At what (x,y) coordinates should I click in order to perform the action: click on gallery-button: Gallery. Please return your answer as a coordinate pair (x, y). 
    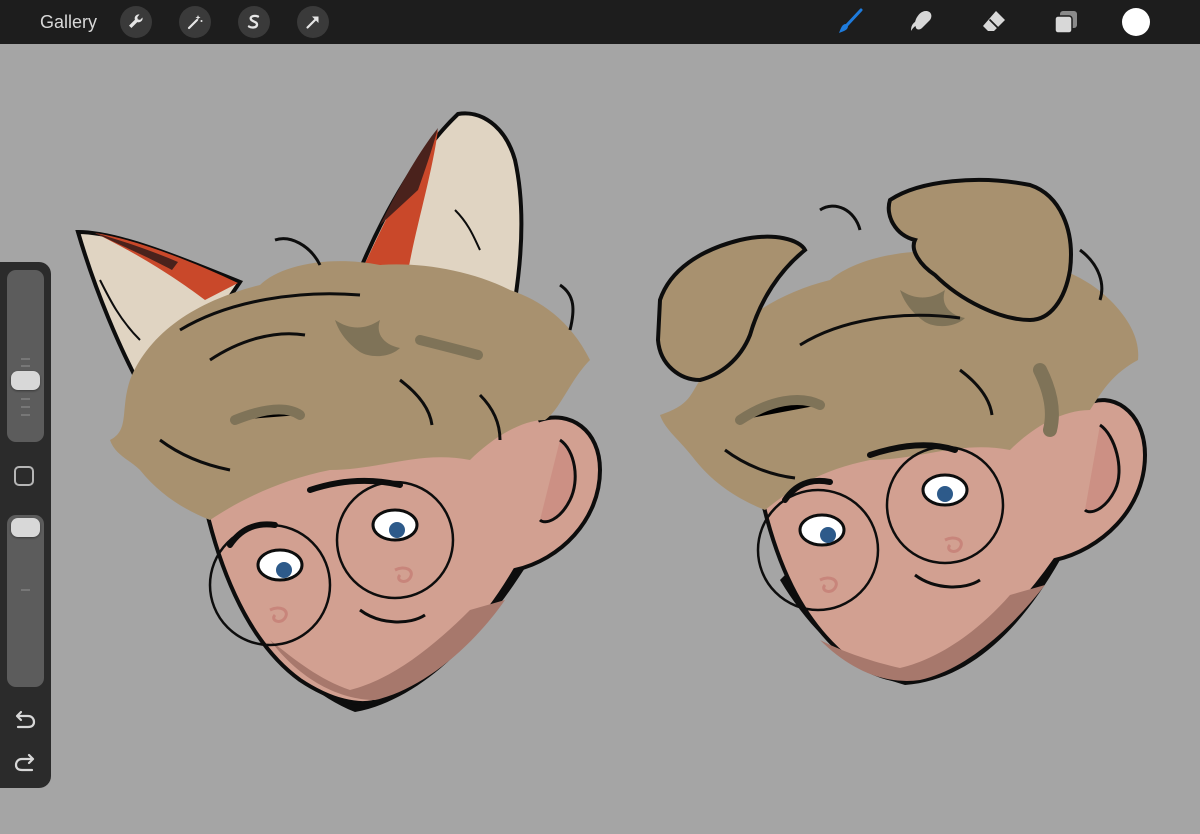
    Looking at the image, I should click on (68, 22).